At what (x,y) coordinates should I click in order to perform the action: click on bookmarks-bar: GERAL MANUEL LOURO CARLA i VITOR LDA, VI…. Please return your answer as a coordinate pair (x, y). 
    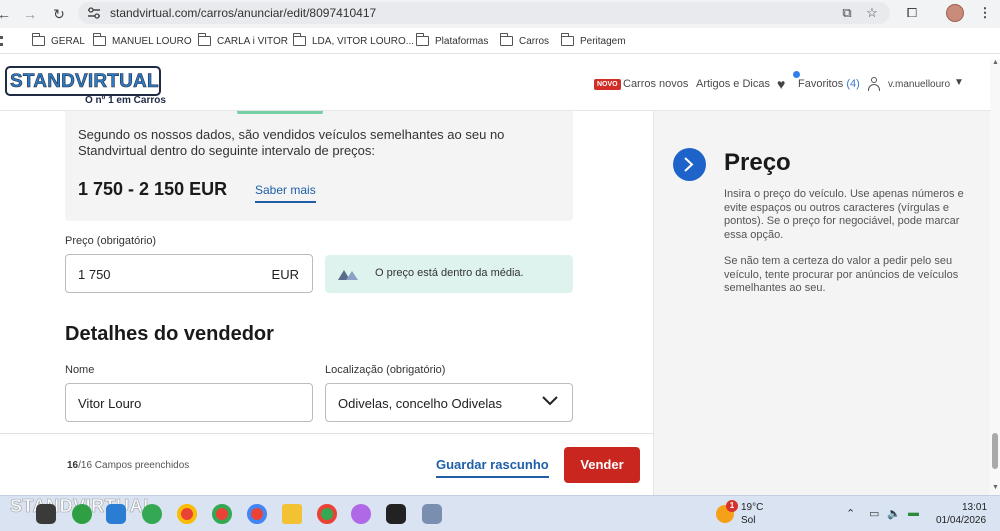
    Looking at the image, I should click on (500, 41).